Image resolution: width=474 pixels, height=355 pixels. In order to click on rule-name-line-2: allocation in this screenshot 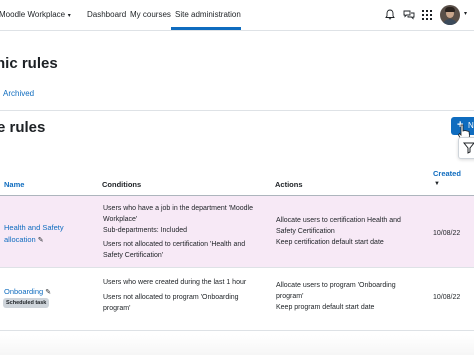, I will do `click(20, 239)`.